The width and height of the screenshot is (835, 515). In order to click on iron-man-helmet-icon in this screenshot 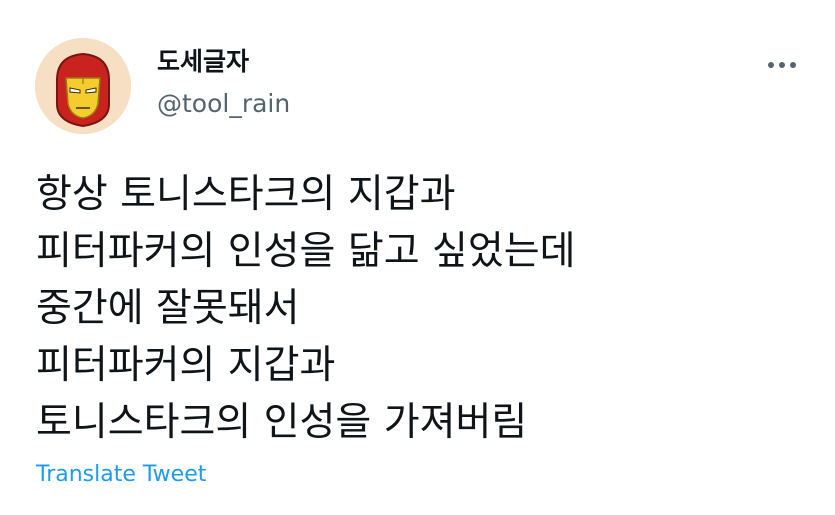, I will do `click(83, 86)`.